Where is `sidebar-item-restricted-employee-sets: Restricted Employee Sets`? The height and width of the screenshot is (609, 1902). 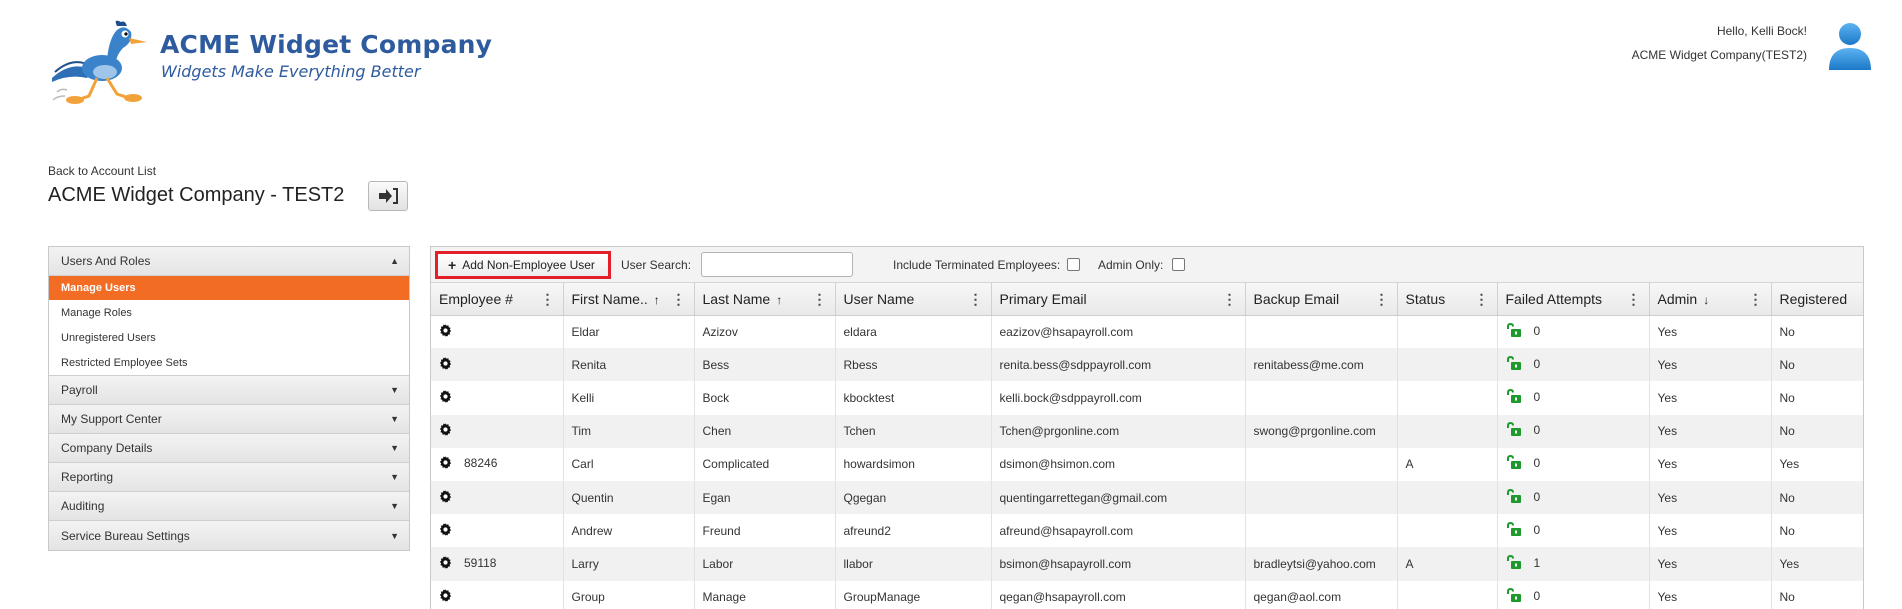 sidebar-item-restricted-employee-sets: Restricted Employee Sets is located at coordinates (229, 362).